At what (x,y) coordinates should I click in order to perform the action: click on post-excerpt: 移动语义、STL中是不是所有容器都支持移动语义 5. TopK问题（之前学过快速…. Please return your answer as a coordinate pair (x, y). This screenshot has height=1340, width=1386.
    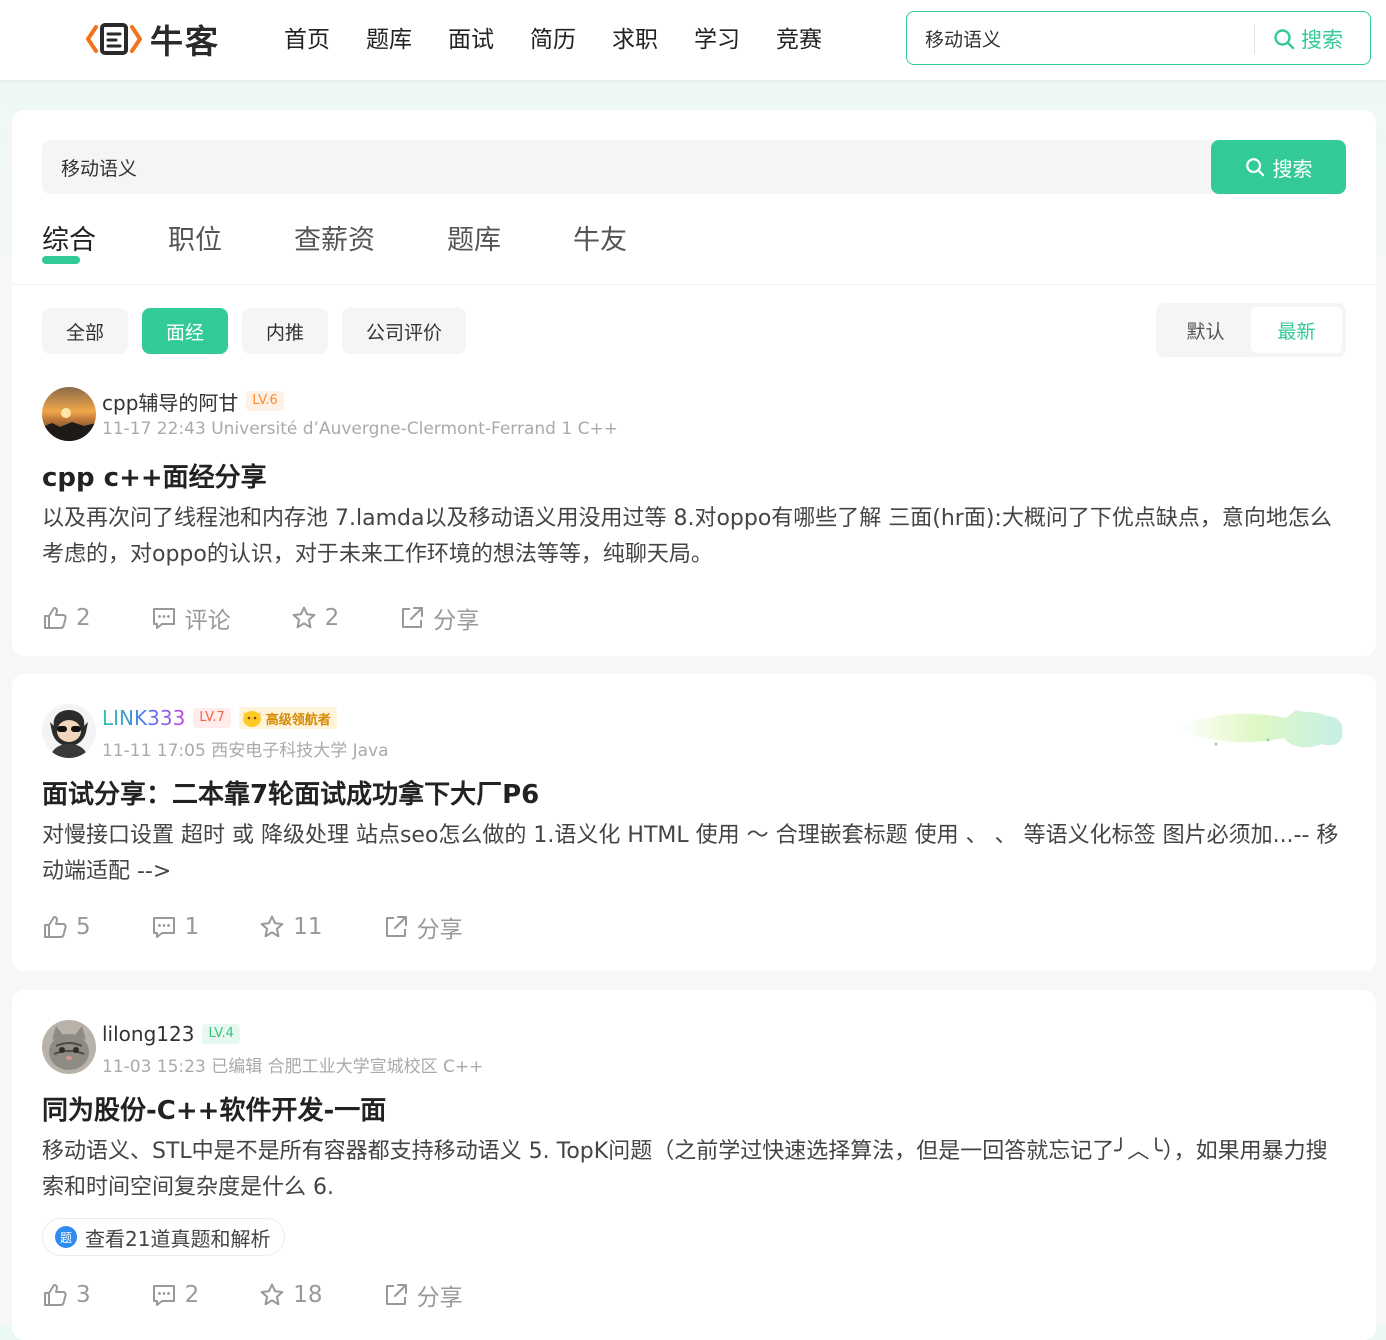
    Looking at the image, I should click on (692, 1170).